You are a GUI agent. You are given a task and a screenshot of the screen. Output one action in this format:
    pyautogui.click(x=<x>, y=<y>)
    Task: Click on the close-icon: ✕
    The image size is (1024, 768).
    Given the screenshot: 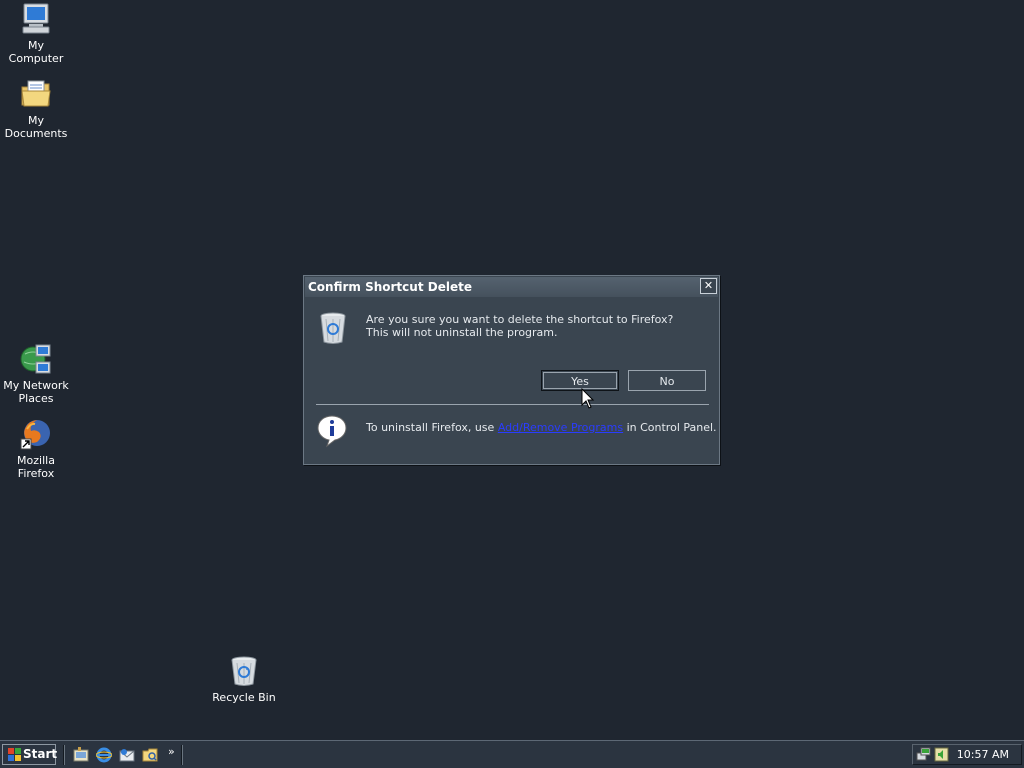 What is the action you would take?
    pyautogui.click(x=708, y=285)
    